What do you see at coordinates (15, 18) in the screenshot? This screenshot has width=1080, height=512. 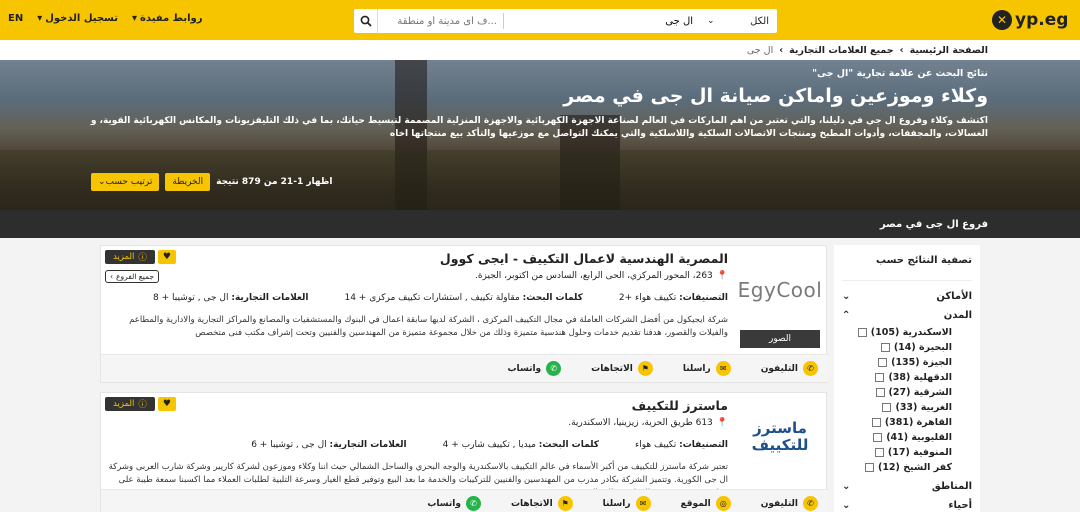 I see `lang-switch: EN` at bounding box center [15, 18].